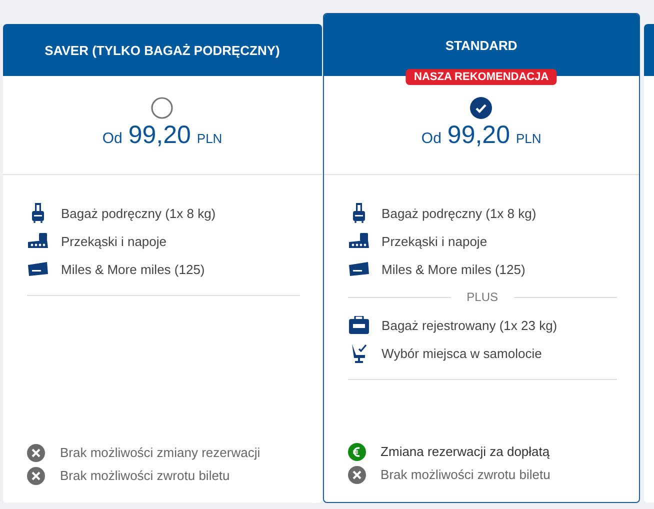 The image size is (654, 509). Describe the element at coordinates (470, 325) in the screenshot. I see `feature-text: Bagaż rejestrowany (1x 23 kg)` at that location.